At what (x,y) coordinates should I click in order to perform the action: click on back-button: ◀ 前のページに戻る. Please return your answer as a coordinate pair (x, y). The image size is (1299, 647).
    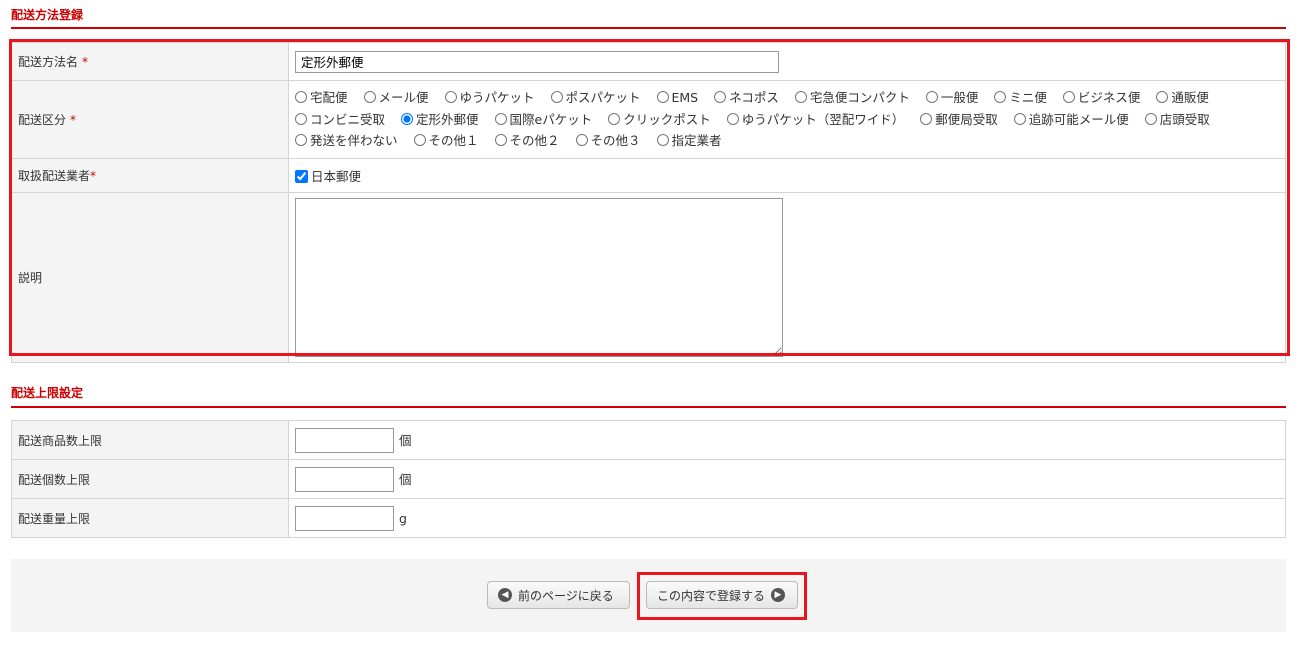
    Looking at the image, I should click on (558, 595).